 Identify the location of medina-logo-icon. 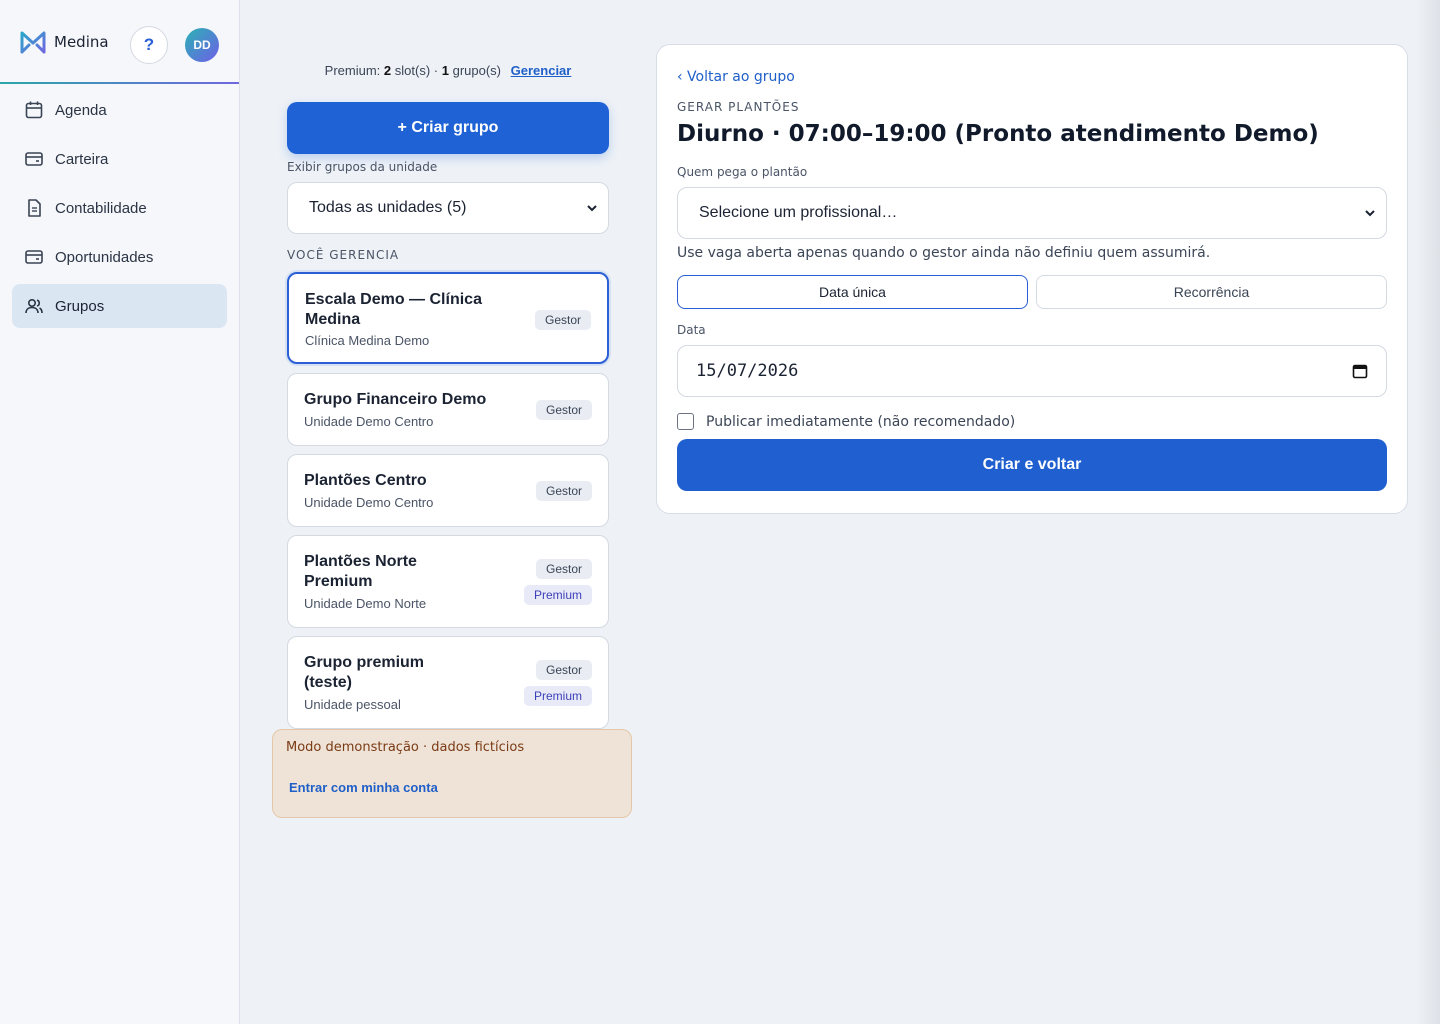
(33, 42).